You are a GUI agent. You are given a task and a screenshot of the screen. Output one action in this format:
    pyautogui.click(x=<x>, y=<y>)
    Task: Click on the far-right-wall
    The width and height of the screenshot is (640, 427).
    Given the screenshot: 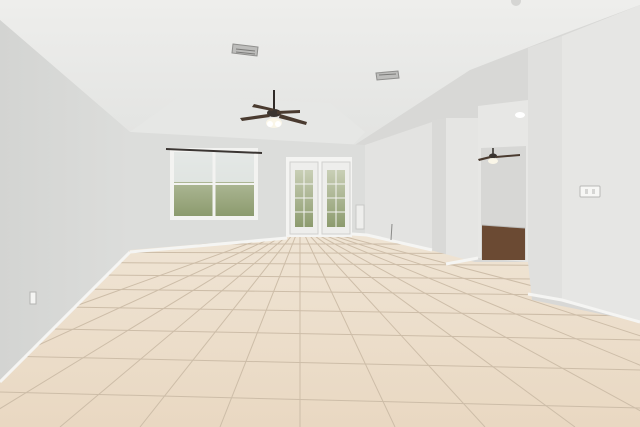 What is the action you would take?
    pyautogui.click(x=601, y=163)
    